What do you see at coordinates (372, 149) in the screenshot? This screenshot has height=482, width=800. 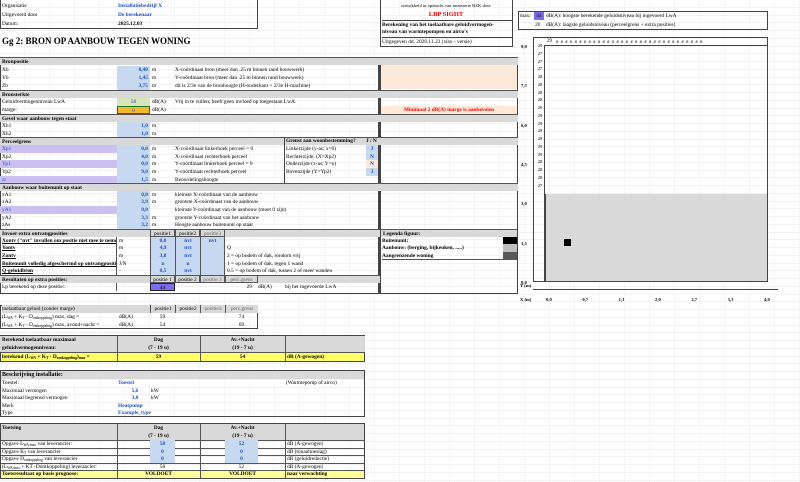 I see `grenst-links-input: J` at bounding box center [372, 149].